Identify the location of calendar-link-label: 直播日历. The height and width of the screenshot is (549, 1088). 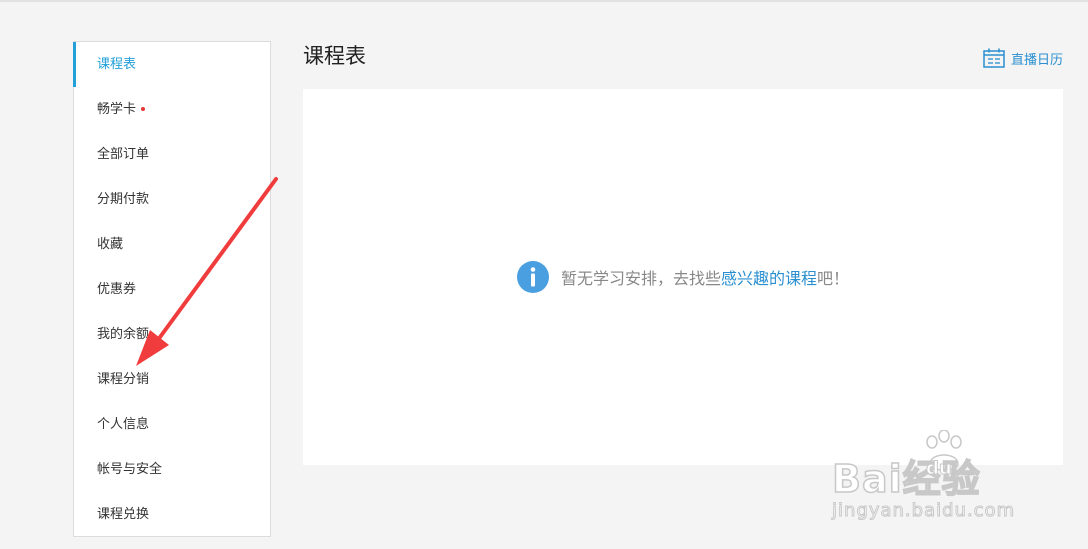
(1036, 60).